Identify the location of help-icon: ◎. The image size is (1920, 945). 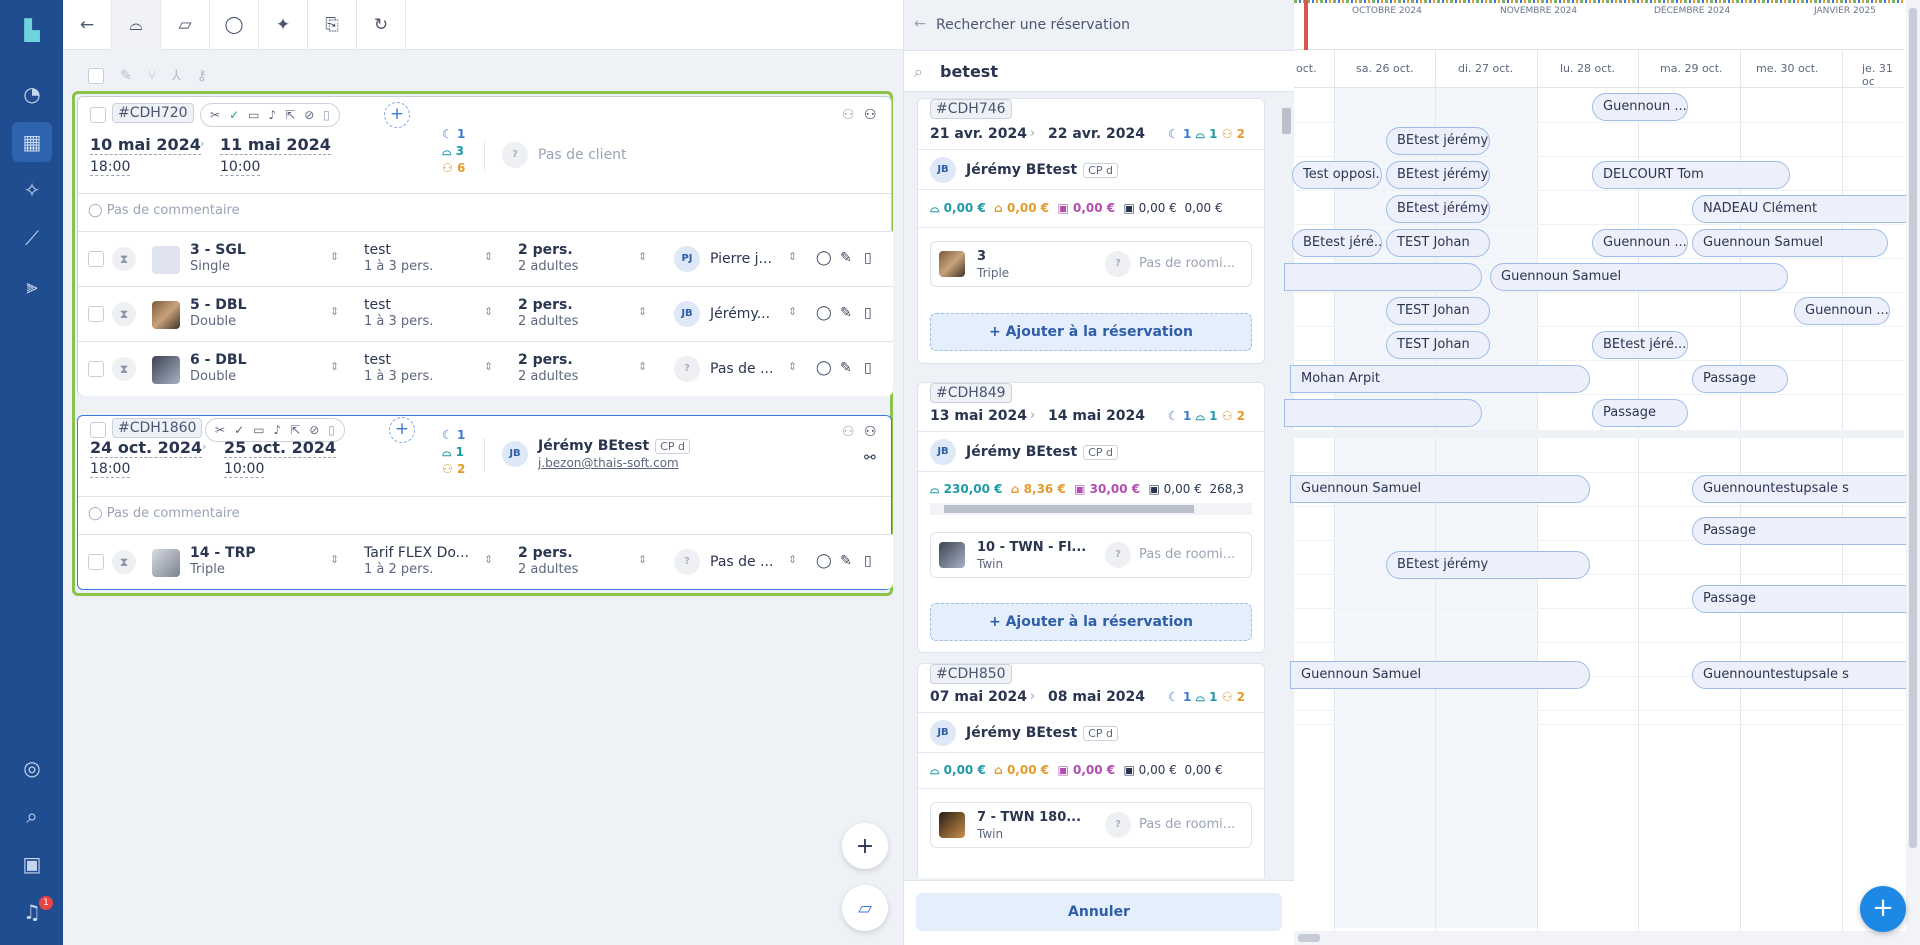
(32, 768).